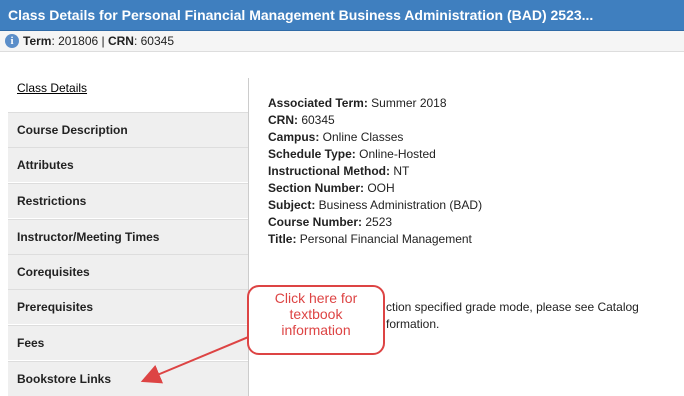 This screenshot has height=396, width=684. I want to click on crn-label: CRN, so click(120, 41).